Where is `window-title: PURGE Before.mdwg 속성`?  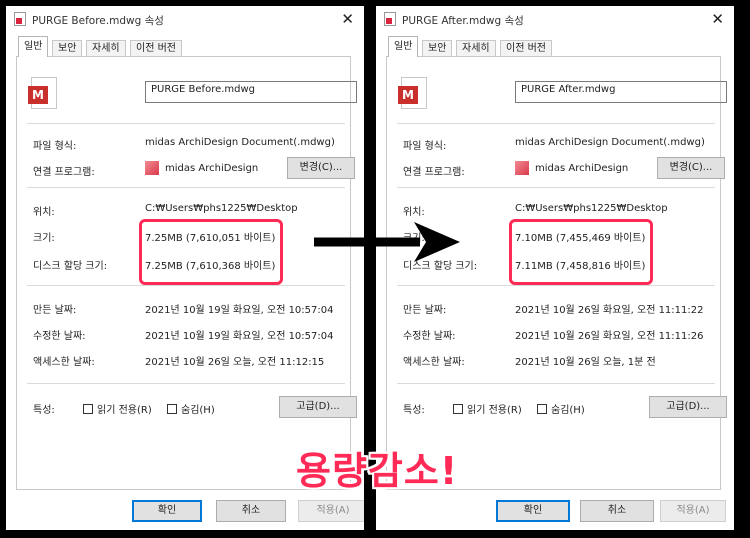
window-title: PURGE Before.mdwg 속성 is located at coordinates (98, 21).